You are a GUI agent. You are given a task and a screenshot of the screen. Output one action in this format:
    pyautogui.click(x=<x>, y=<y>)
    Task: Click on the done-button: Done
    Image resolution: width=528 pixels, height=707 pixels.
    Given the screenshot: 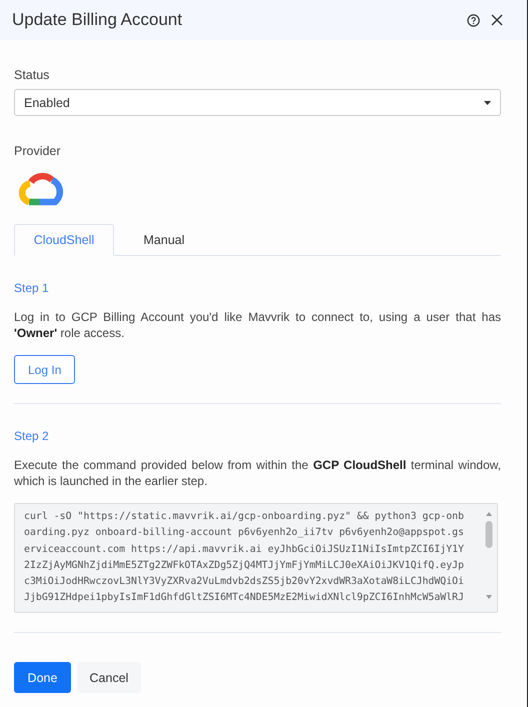 What is the action you would take?
    pyautogui.click(x=42, y=677)
    